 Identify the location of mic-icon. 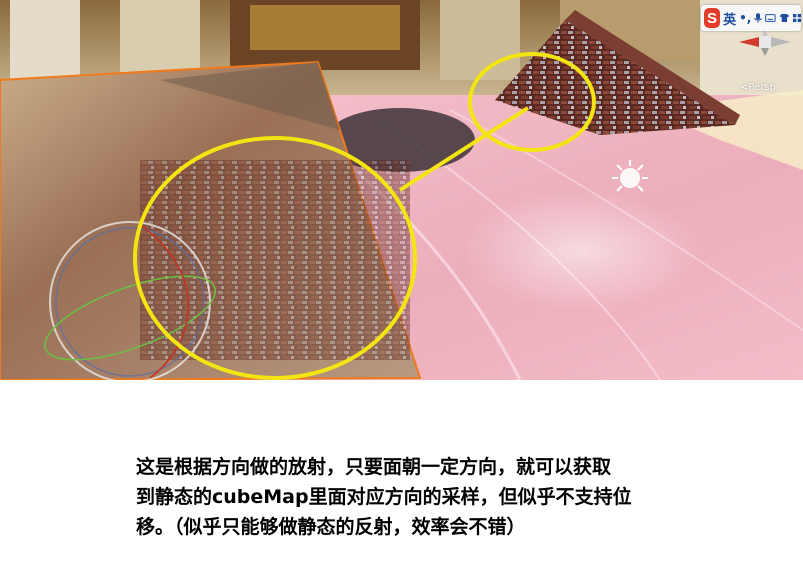
(758, 18).